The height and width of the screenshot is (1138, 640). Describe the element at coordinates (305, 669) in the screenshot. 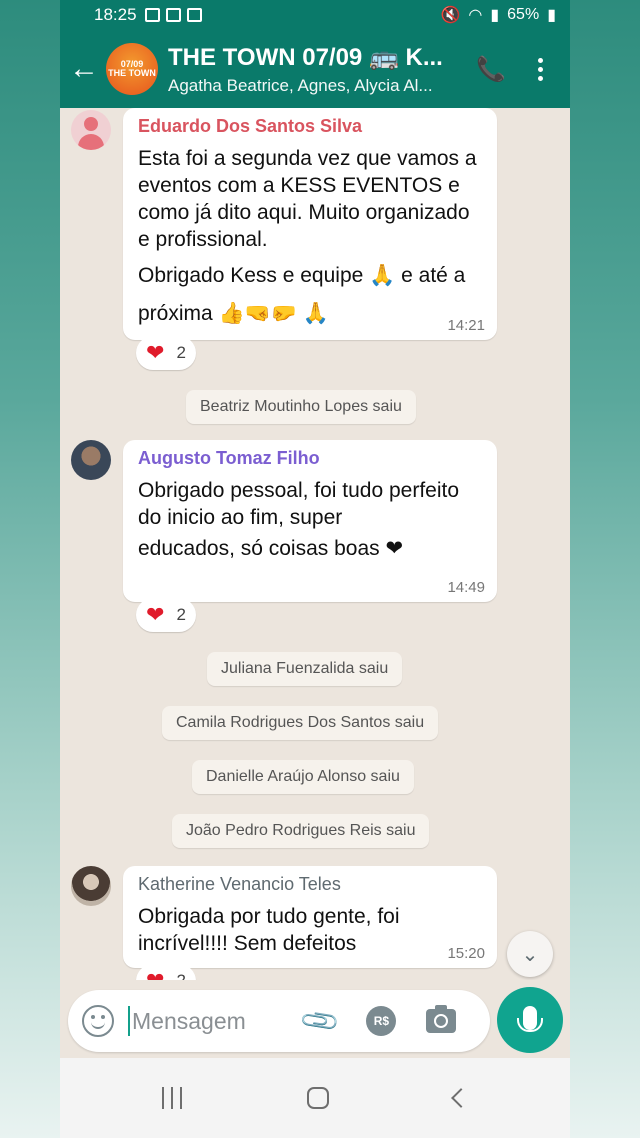

I see `system-message: Juliana Fuenzalida saiu` at that location.